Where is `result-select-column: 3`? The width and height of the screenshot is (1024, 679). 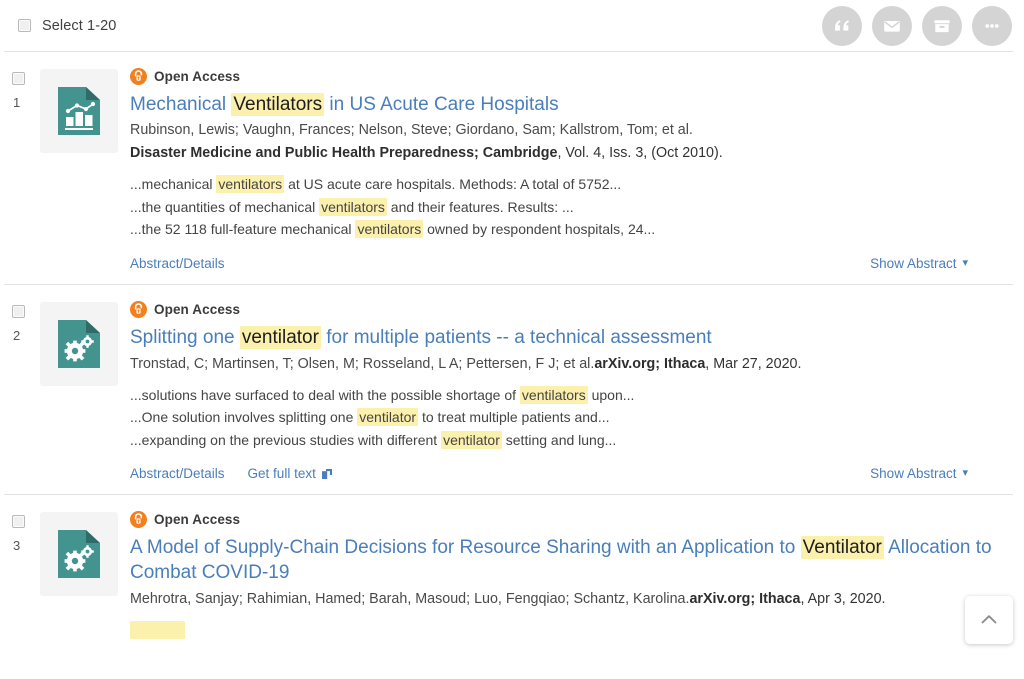
result-select-column: 3 is located at coordinates (26, 576).